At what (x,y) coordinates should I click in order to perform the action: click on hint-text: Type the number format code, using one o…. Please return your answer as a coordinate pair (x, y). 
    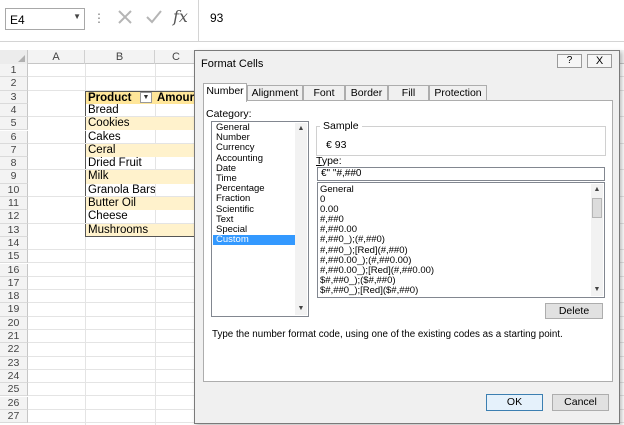
    Looking at the image, I should click on (387, 334).